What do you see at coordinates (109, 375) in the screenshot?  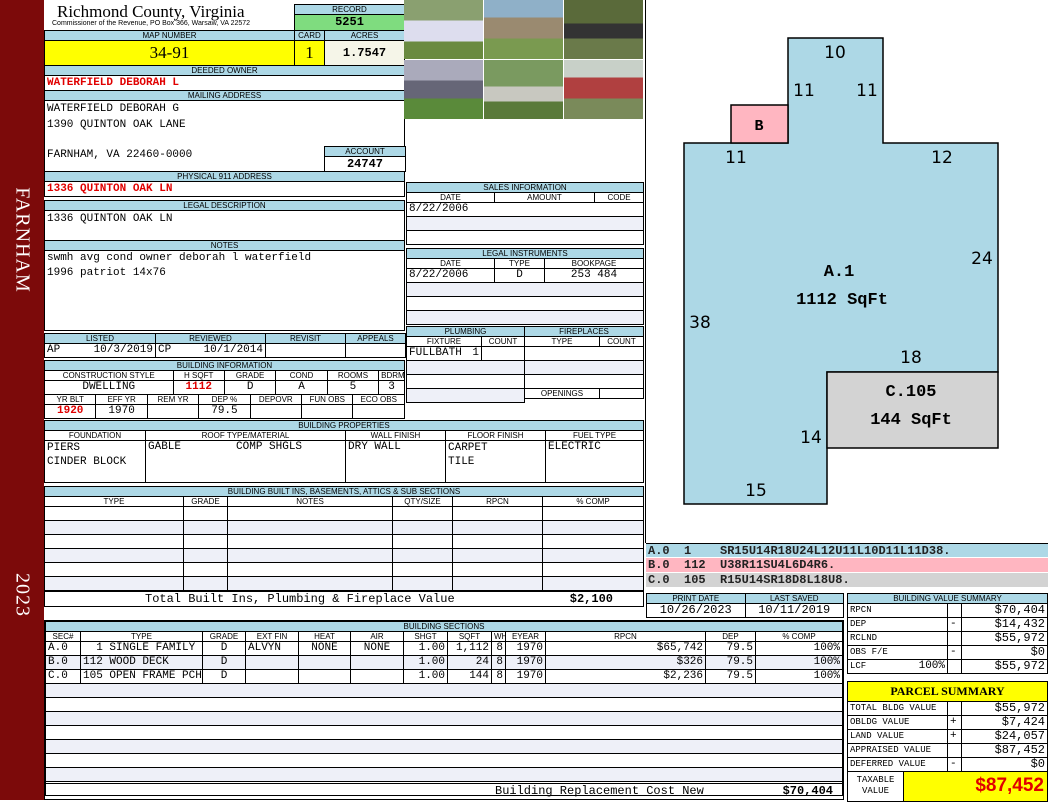 I see `bi-label: CONSTRUCTION STYLE` at bounding box center [109, 375].